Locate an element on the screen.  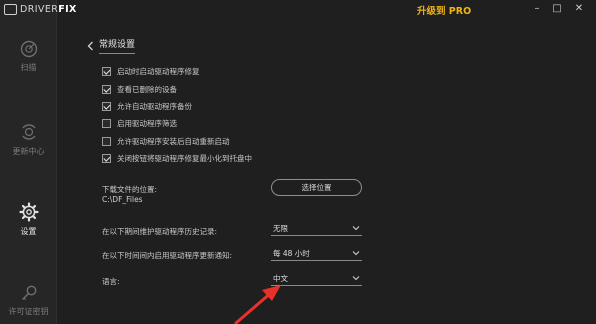
option-label: 查看已删除的设备 is located at coordinates (147, 89).